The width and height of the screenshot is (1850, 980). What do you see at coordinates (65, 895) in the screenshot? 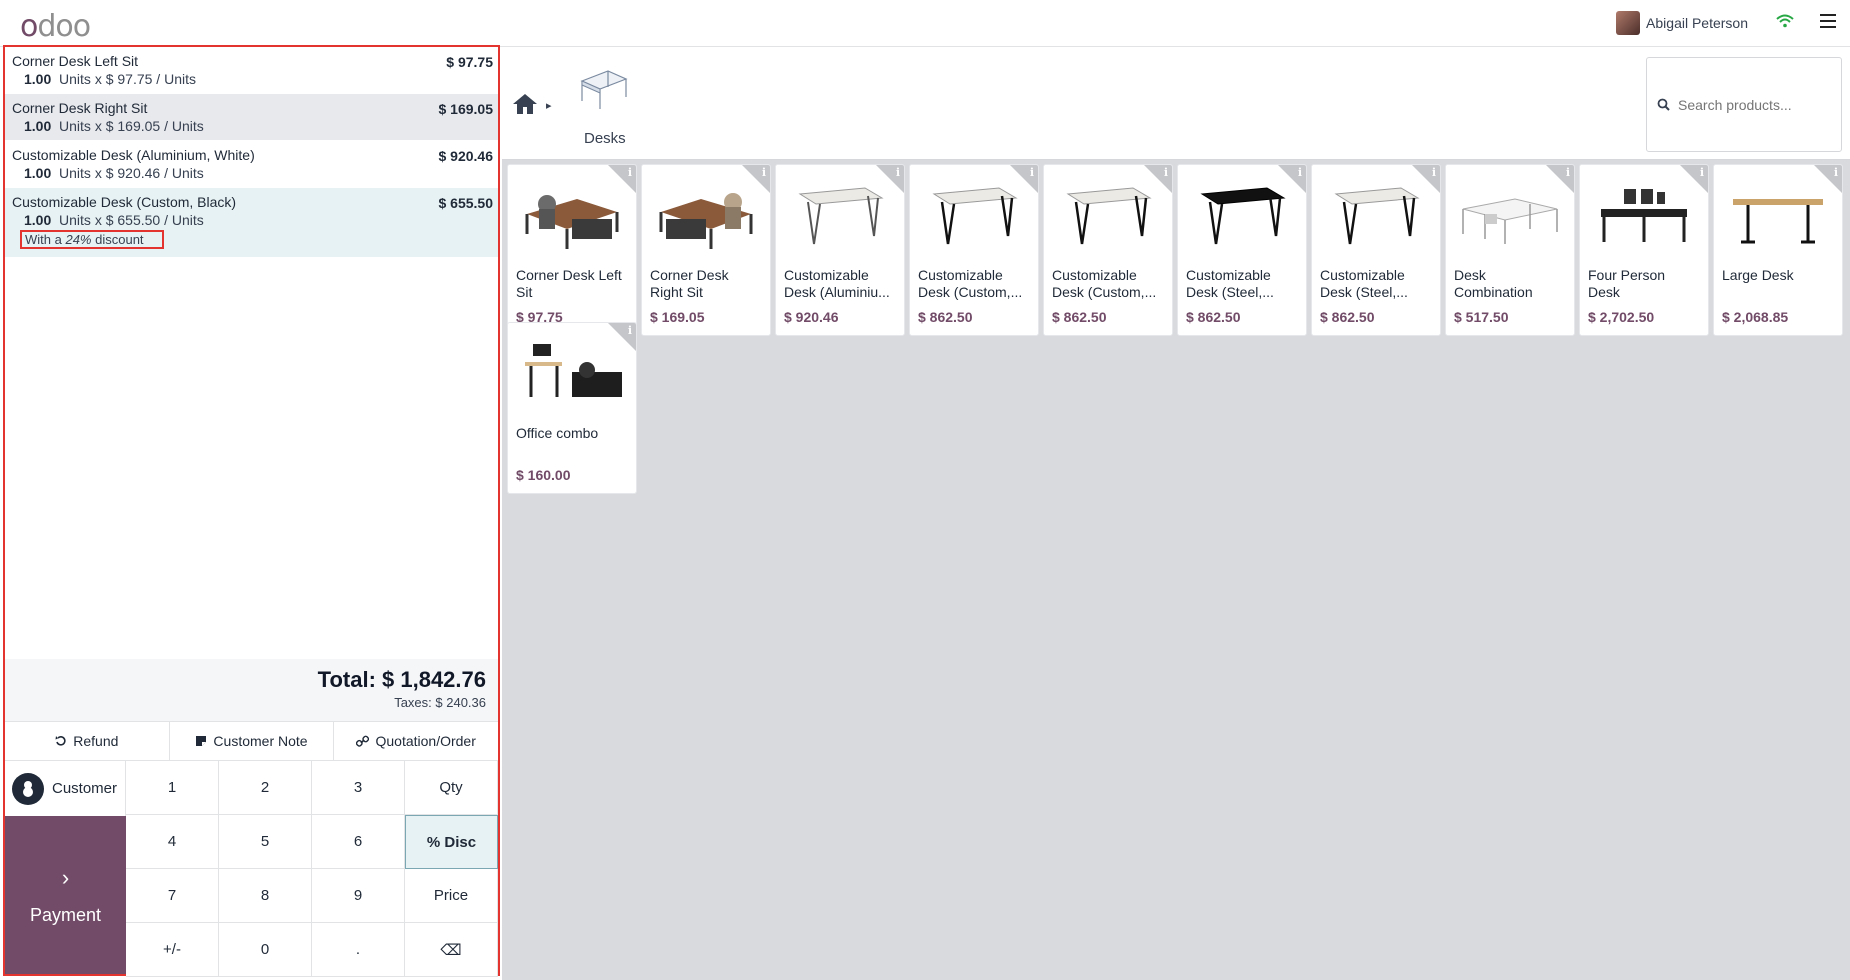
I see `payment-button: › Payment` at bounding box center [65, 895].